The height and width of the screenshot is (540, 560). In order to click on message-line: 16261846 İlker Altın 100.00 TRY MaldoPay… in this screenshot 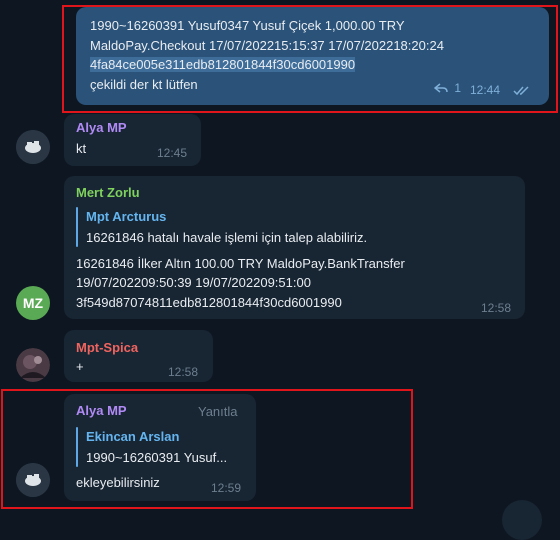, I will do `click(240, 263)`.